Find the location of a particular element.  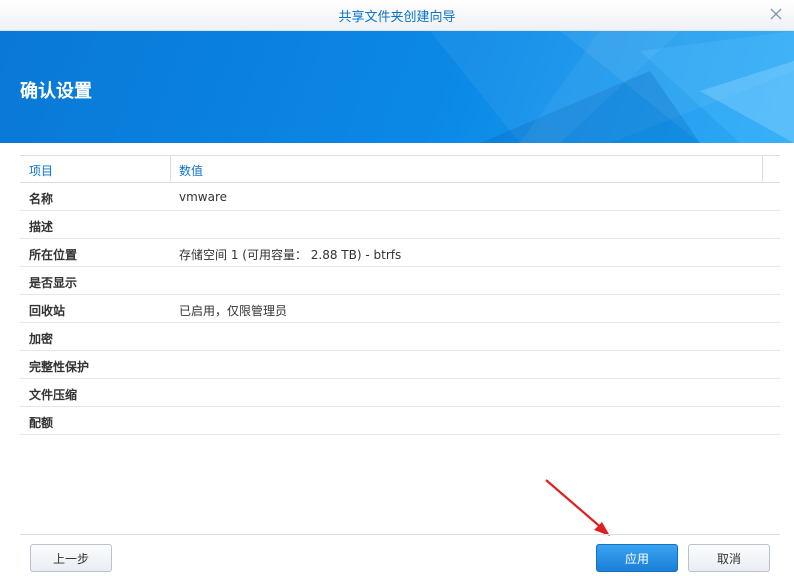

window-title: 共享文件夹创建向导 is located at coordinates (397, 17).